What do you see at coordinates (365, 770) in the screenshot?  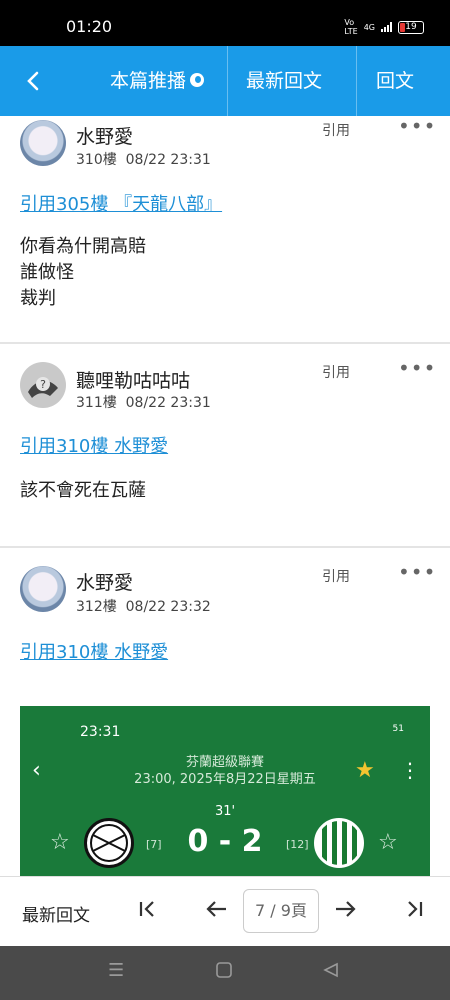 I see `star-filled-icon: ★` at bounding box center [365, 770].